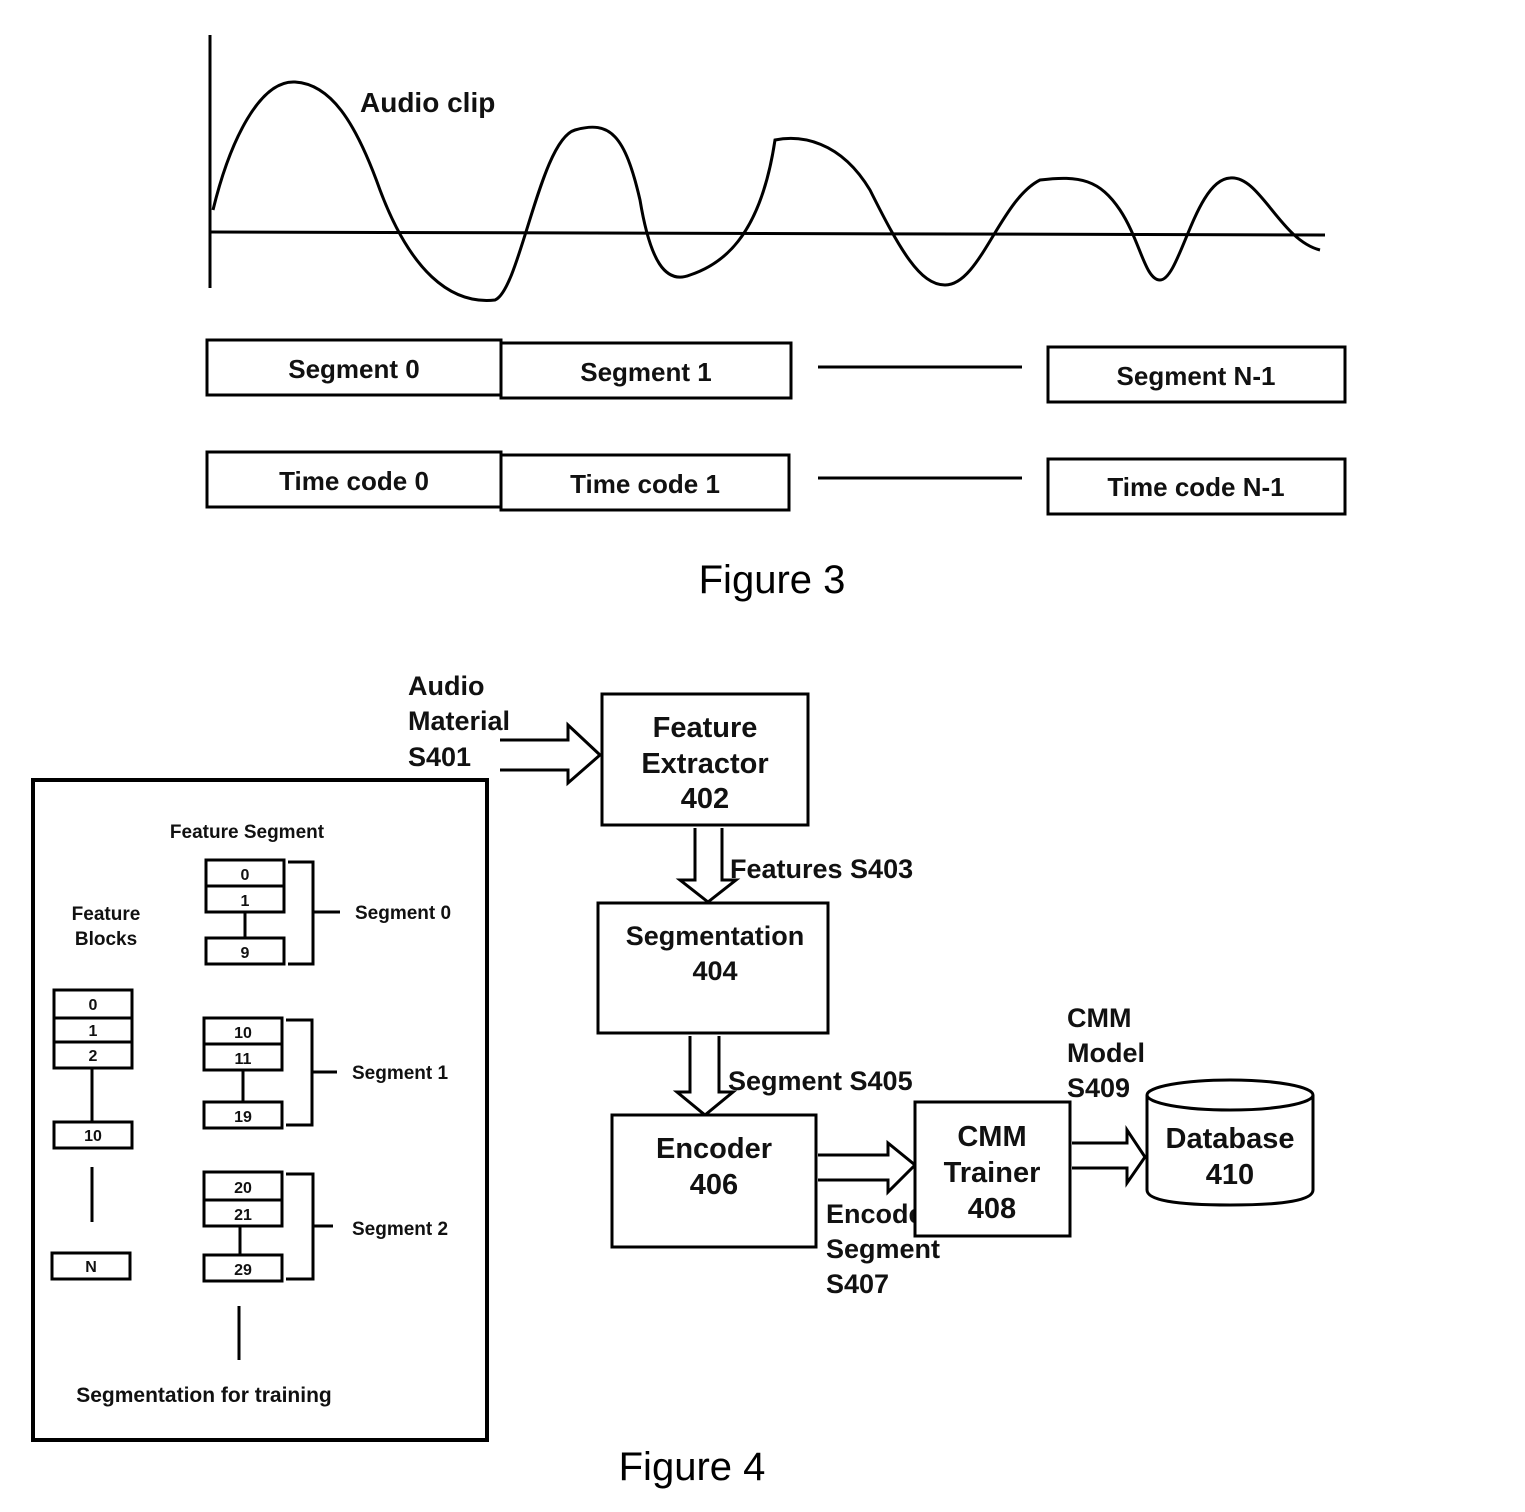  I want to click on feature-block-label: 2, so click(93, 1056).